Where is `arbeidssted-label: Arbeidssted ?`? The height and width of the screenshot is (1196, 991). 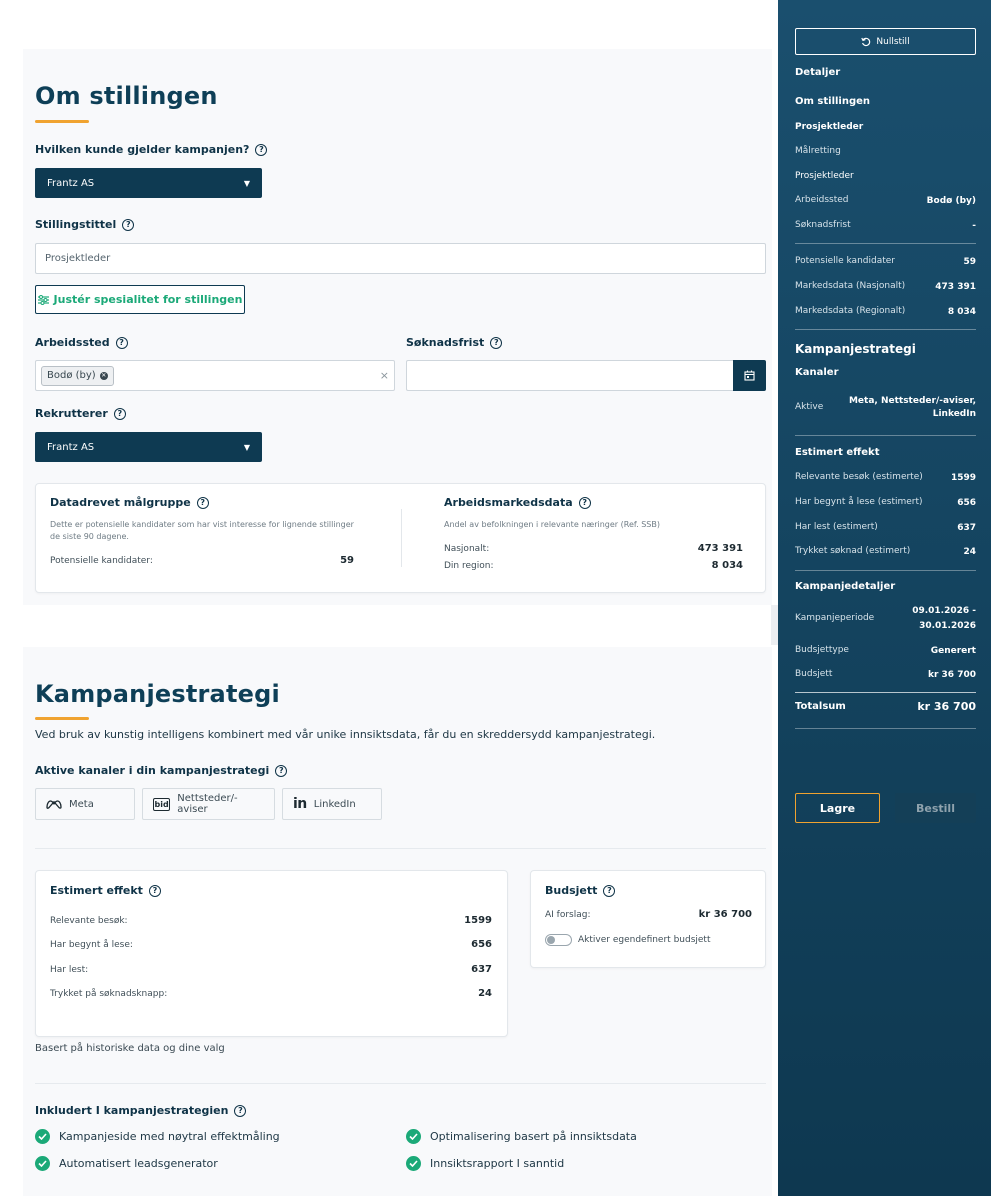 arbeidssted-label: Arbeidssted ? is located at coordinates (81, 342).